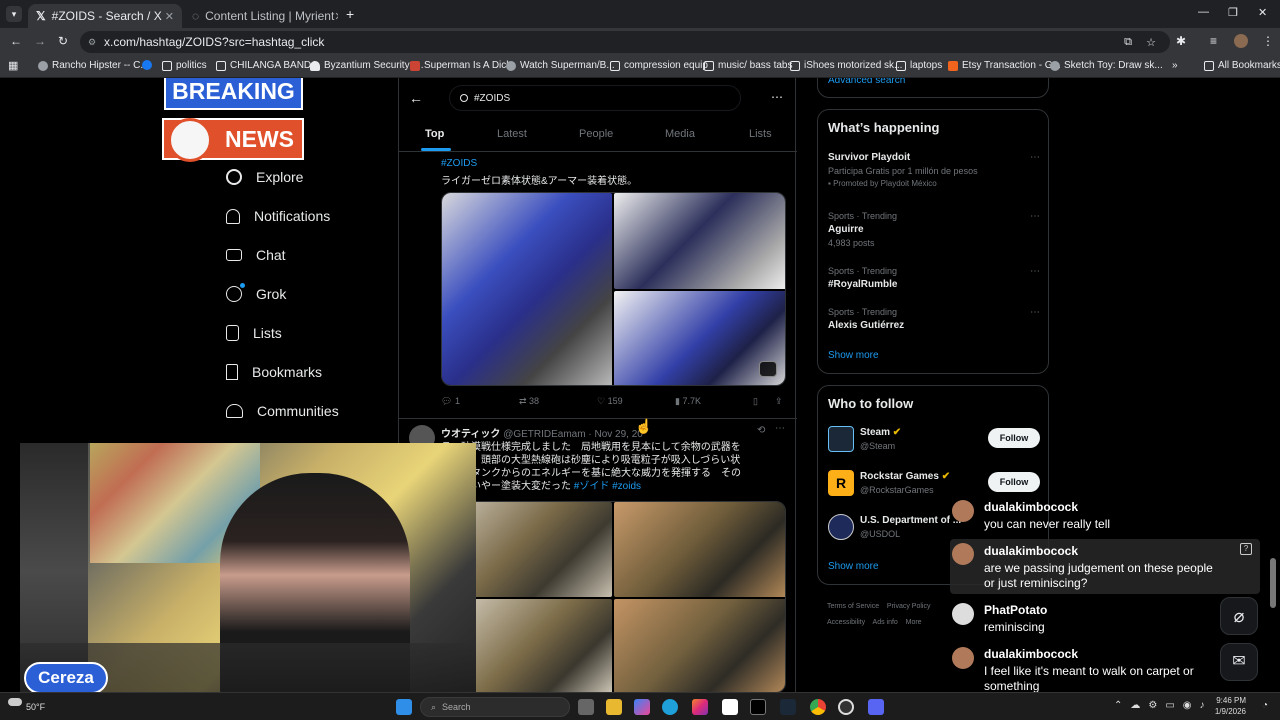  I want to click on install-icon: ⧉, so click(1128, 42).